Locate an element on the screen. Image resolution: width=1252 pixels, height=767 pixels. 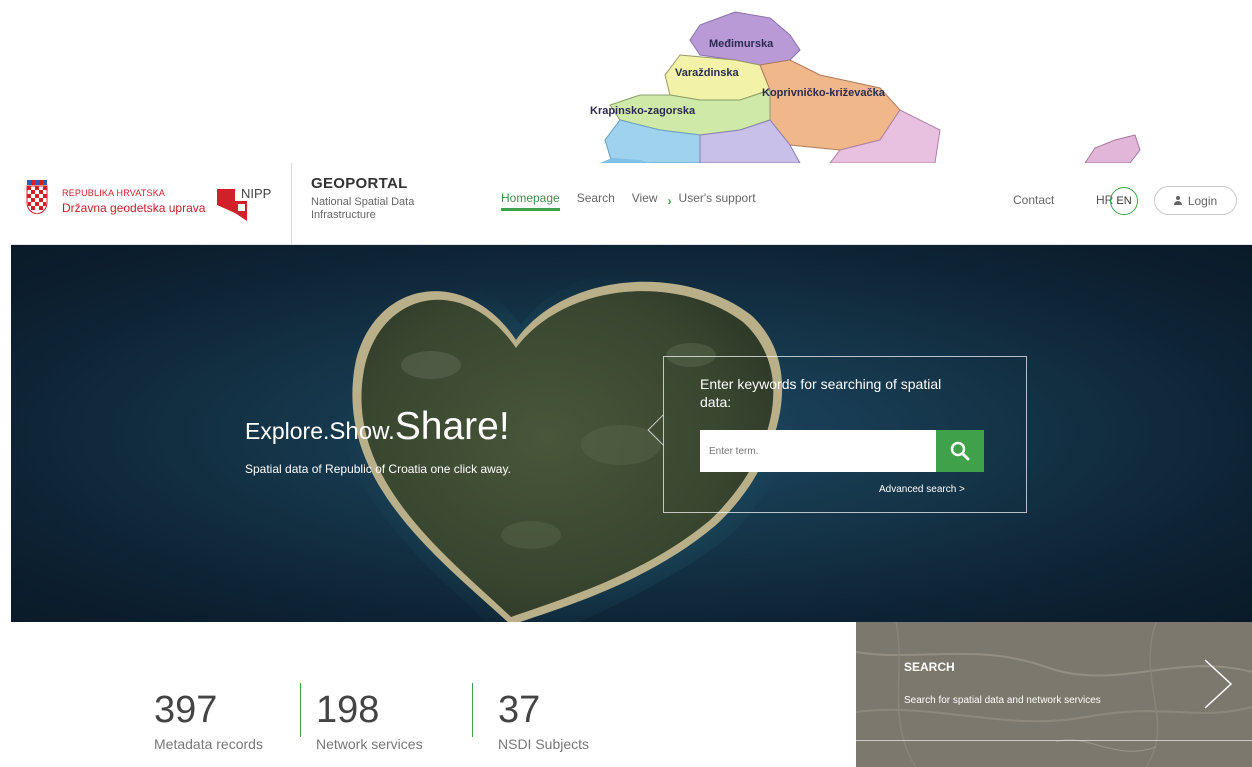
panel-title: SEARCH is located at coordinates (929, 667).